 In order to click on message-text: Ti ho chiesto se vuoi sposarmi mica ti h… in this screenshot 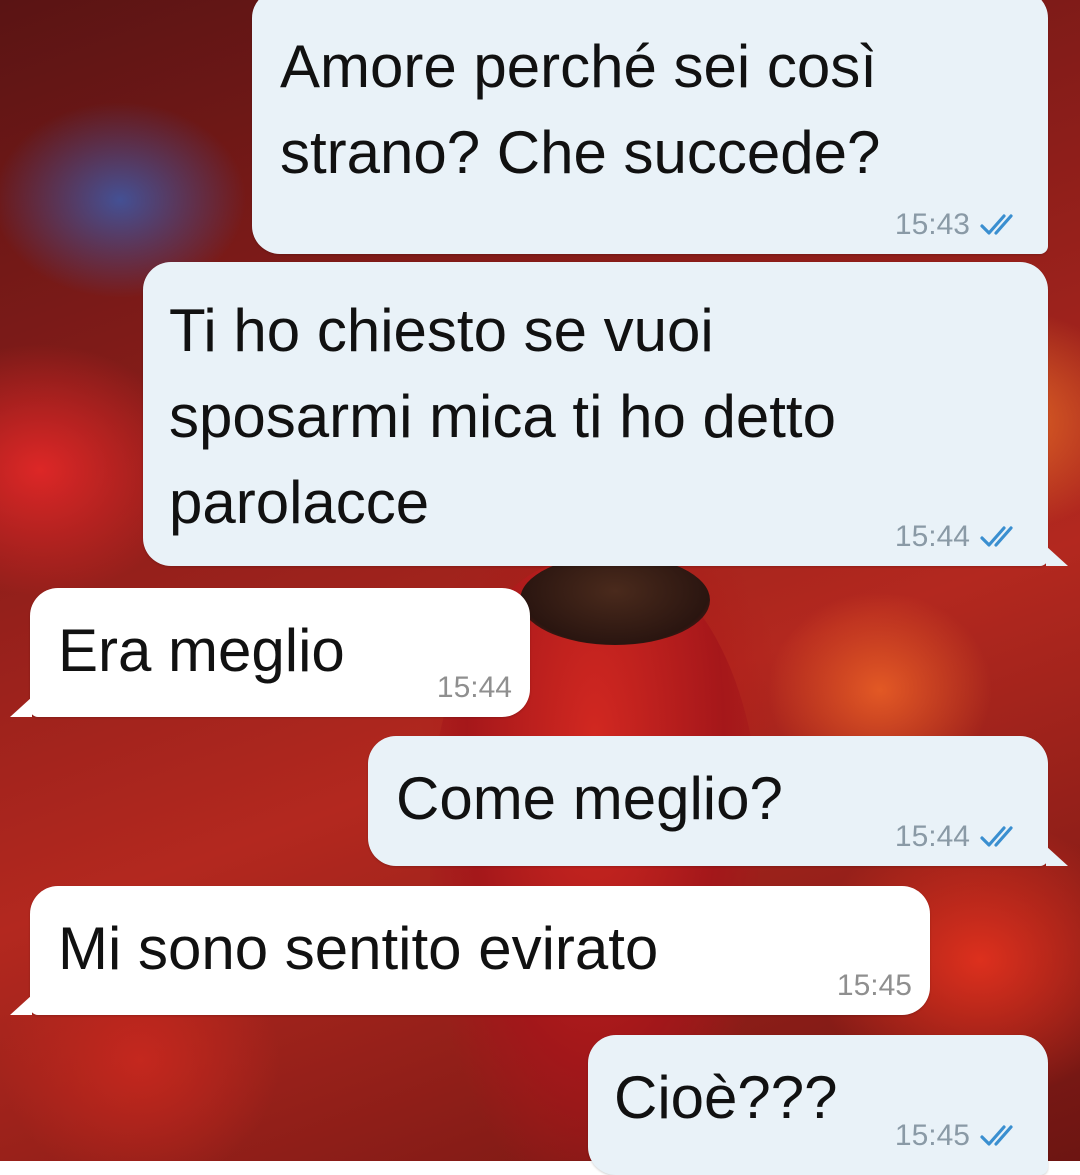, I will do `click(502, 416)`.